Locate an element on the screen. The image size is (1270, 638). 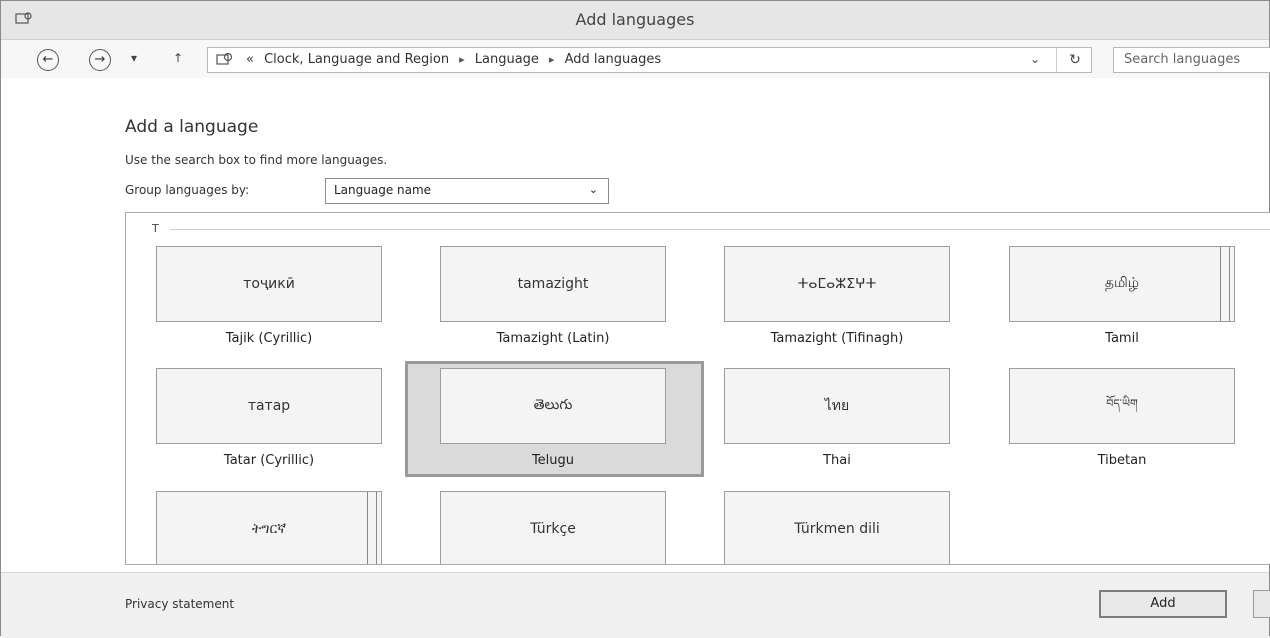
native-name: татар is located at coordinates (269, 406).